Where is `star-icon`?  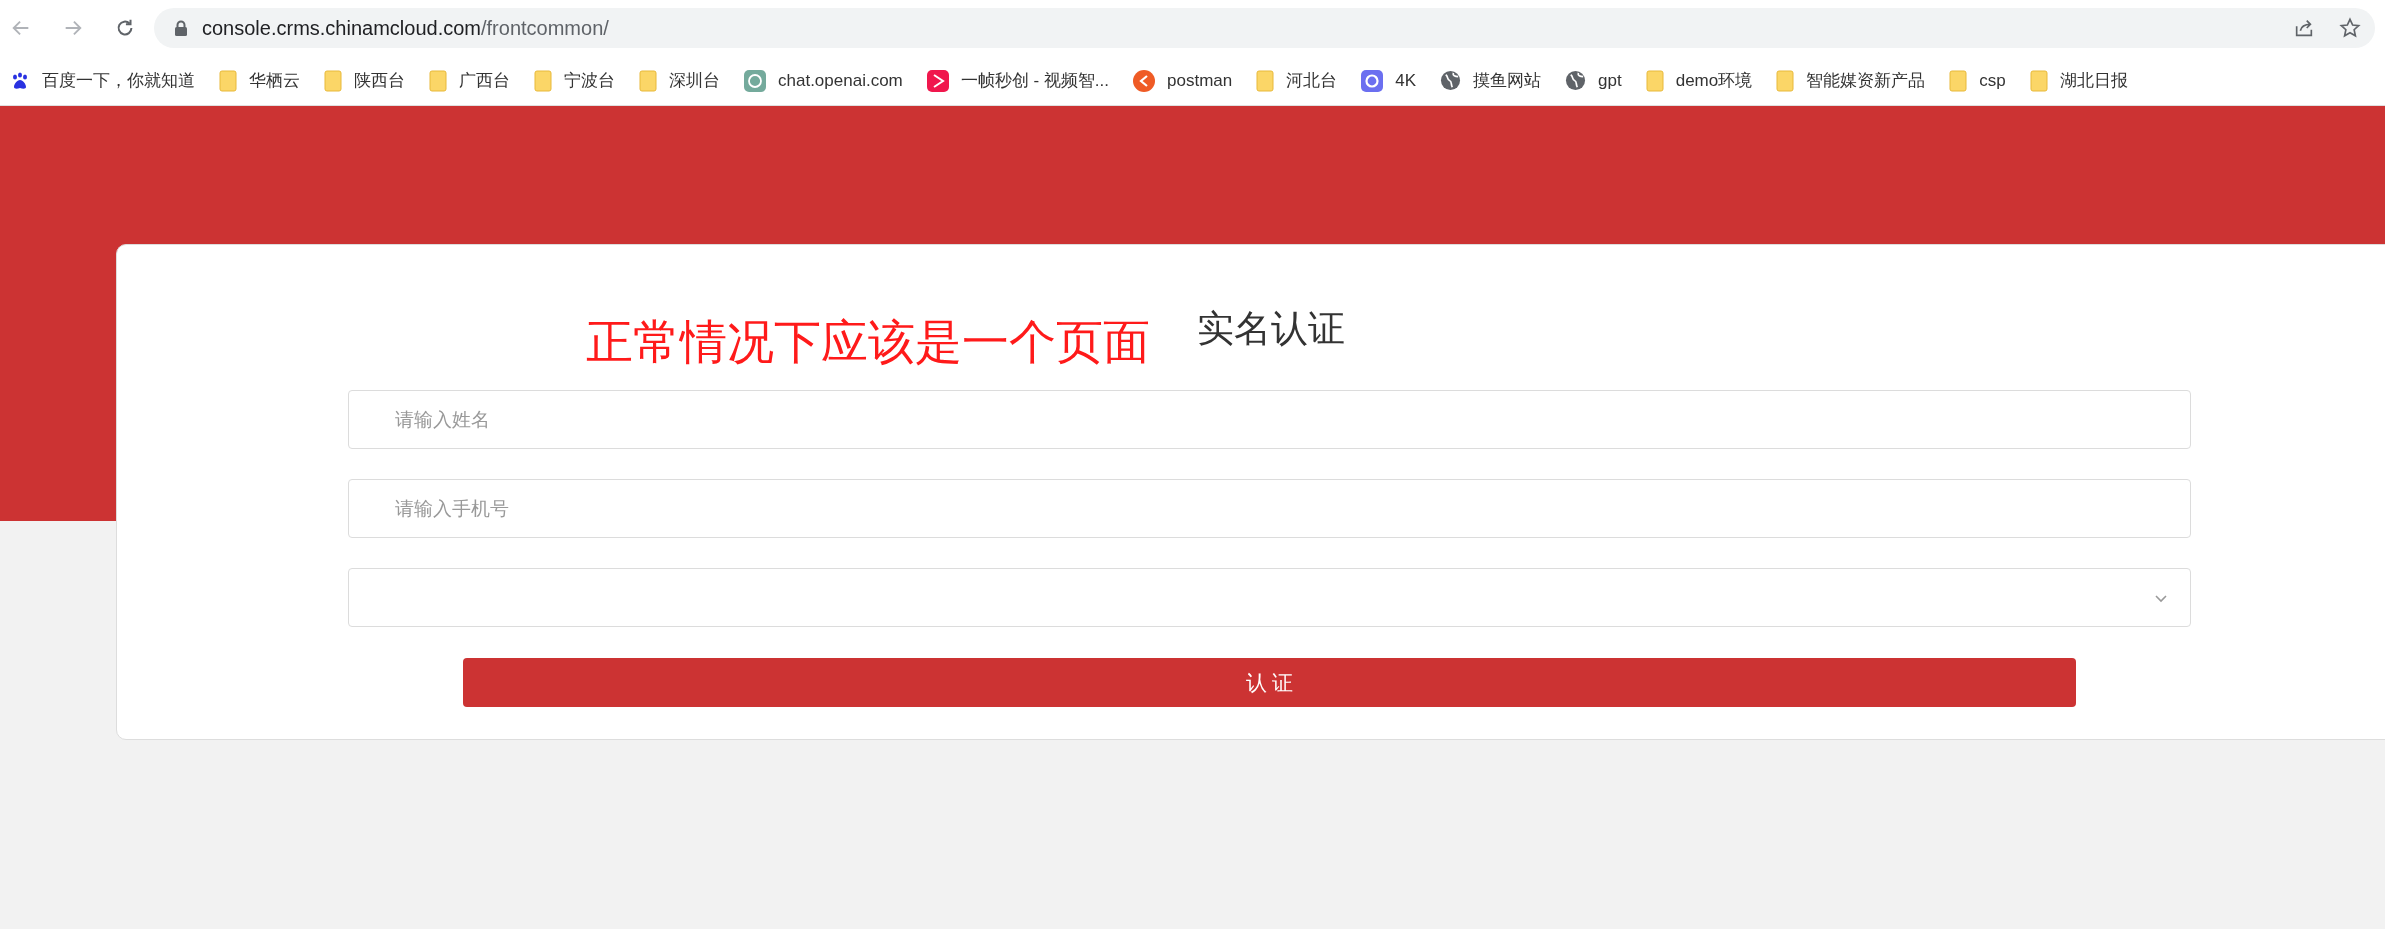
star-icon is located at coordinates (2350, 28).